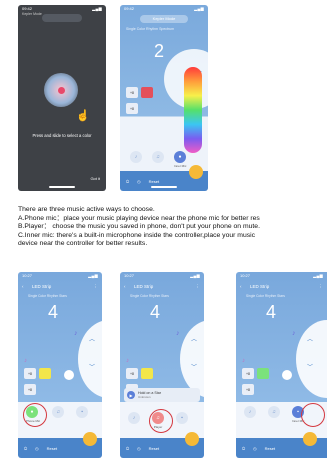  What do you see at coordinates (155, 312) in the screenshot?
I see `mode-number: 4` at bounding box center [155, 312].